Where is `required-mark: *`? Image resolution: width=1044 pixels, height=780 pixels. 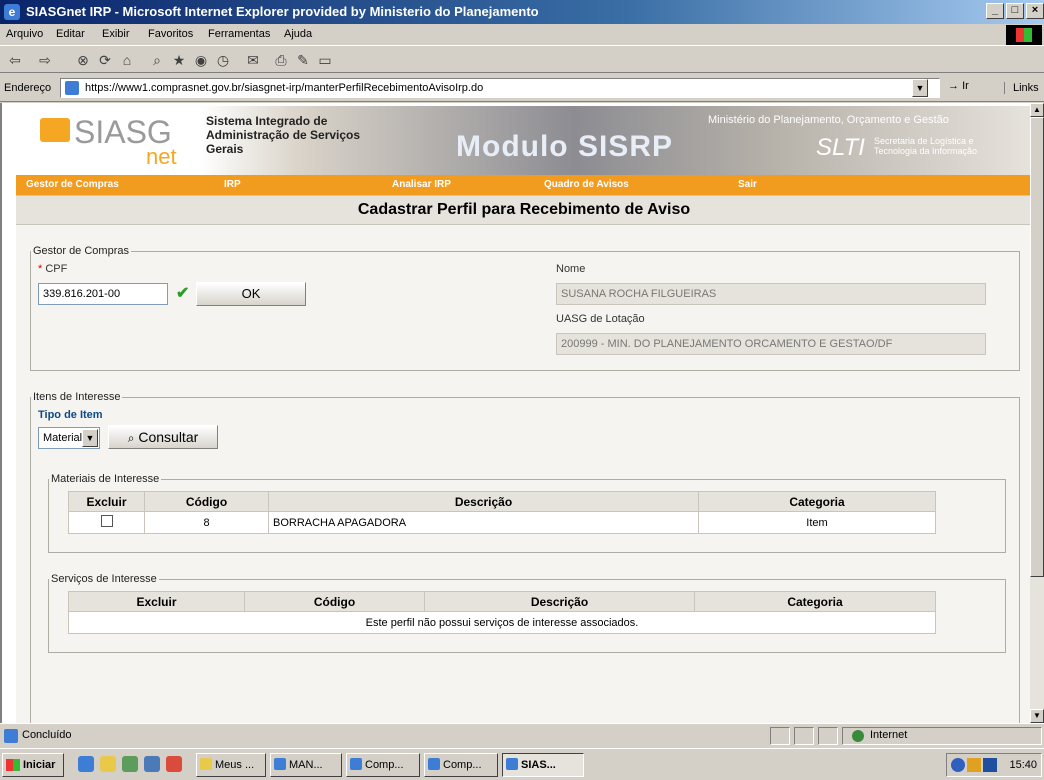
required-mark: * is located at coordinates (40, 269).